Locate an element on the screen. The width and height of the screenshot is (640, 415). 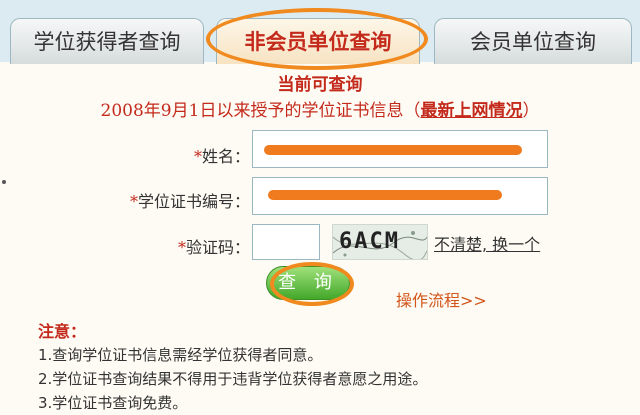
cert-redaction is located at coordinates (385, 195).